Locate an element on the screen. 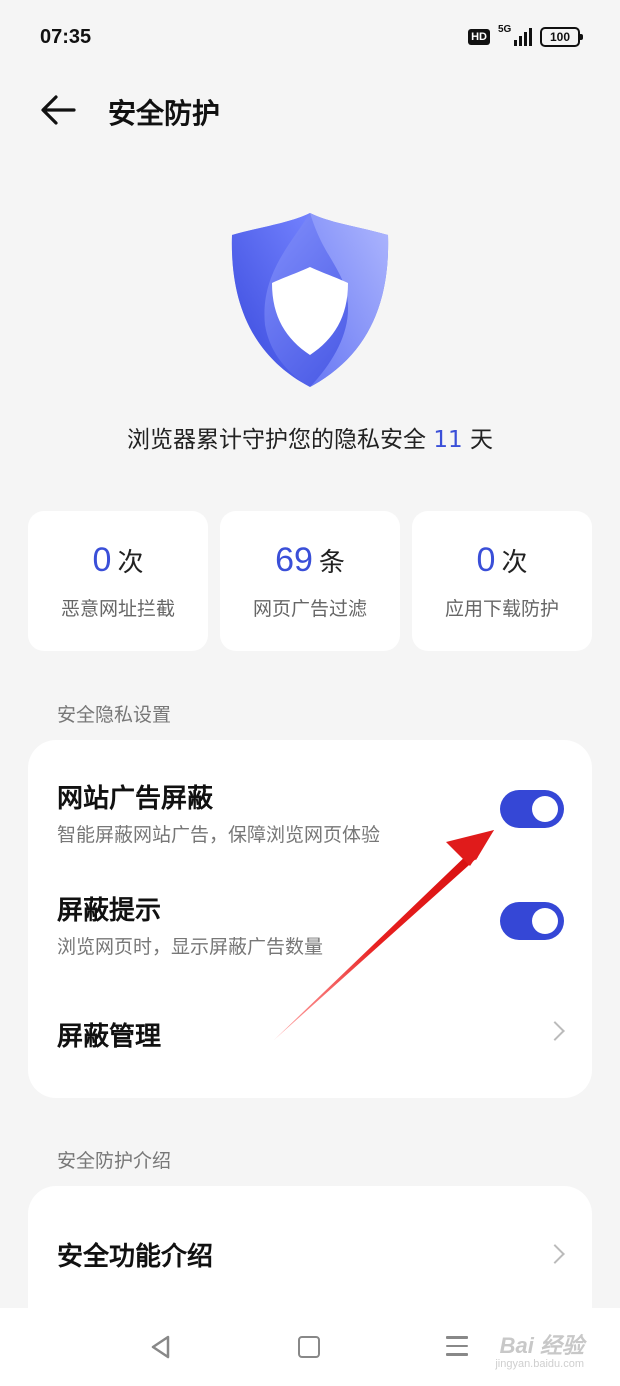  battery-icon: 100 is located at coordinates (561, 37).